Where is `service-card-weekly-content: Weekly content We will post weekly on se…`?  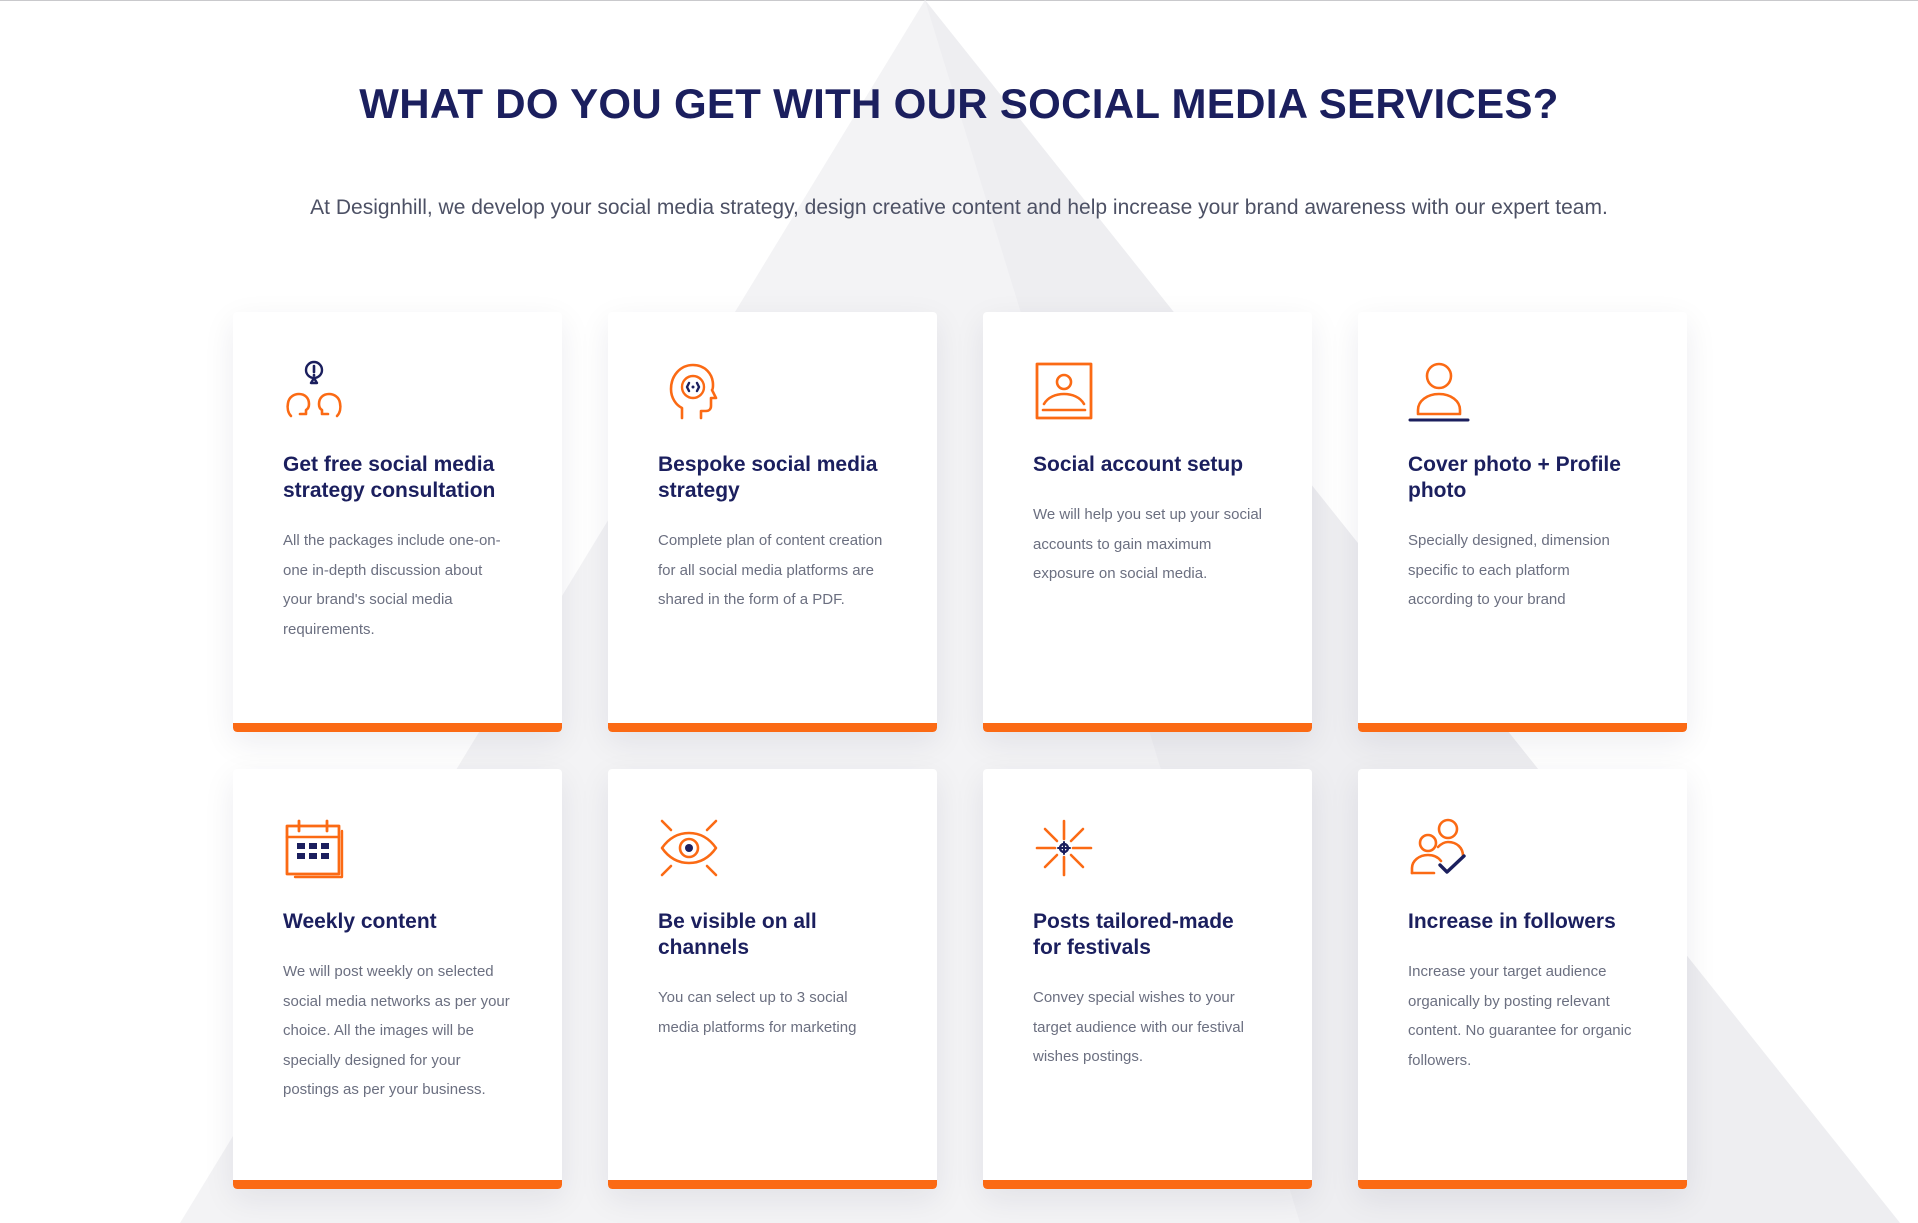
service-card-weekly-content: Weekly content We will post weekly on se… is located at coordinates (397, 979).